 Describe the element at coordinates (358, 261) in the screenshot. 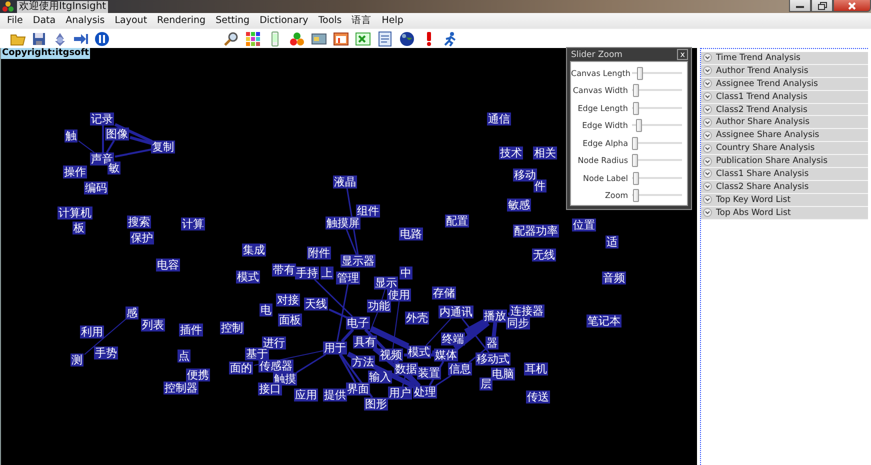

I see `graph-node: 显示器` at that location.